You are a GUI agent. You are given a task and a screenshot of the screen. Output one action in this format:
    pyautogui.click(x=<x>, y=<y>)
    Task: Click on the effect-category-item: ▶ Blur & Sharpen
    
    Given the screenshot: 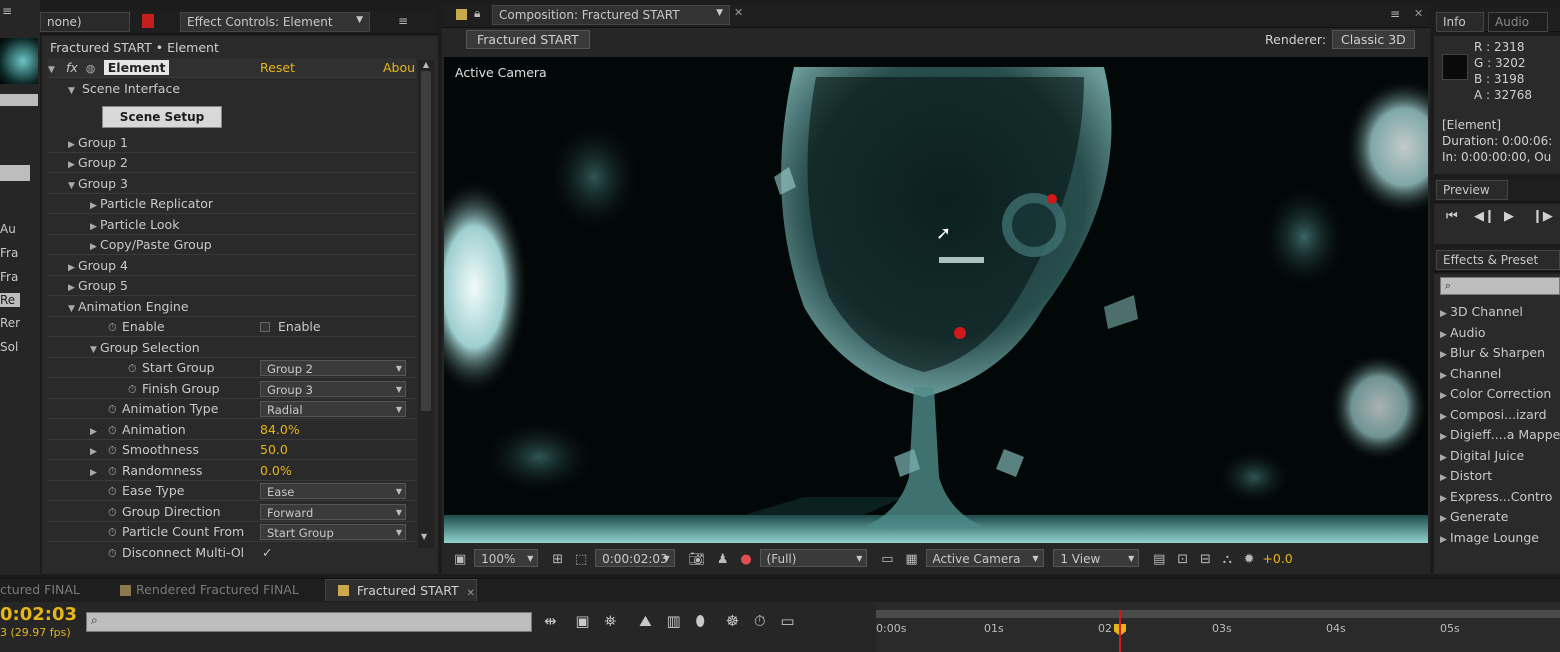 What is the action you would take?
    pyautogui.click(x=1500, y=352)
    